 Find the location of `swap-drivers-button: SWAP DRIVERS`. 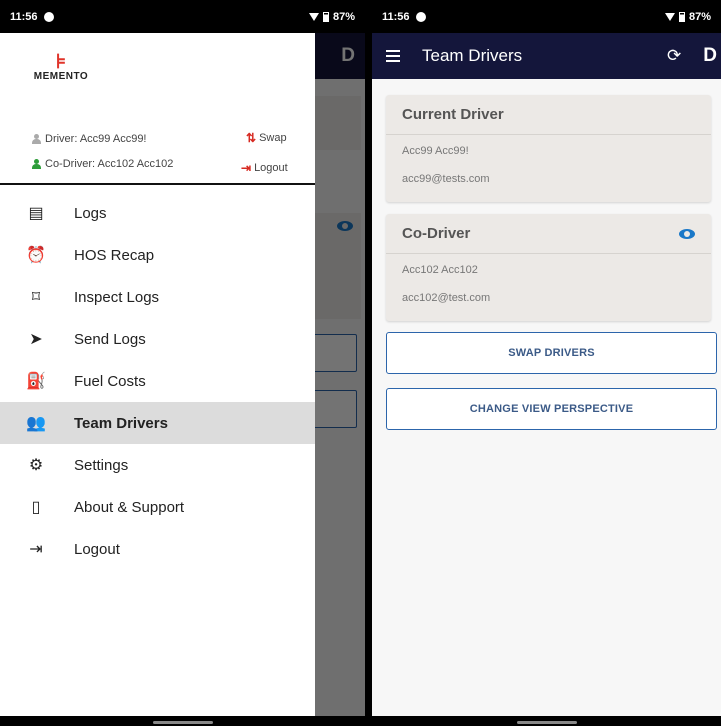

swap-drivers-button: SWAP DRIVERS is located at coordinates (551, 353).